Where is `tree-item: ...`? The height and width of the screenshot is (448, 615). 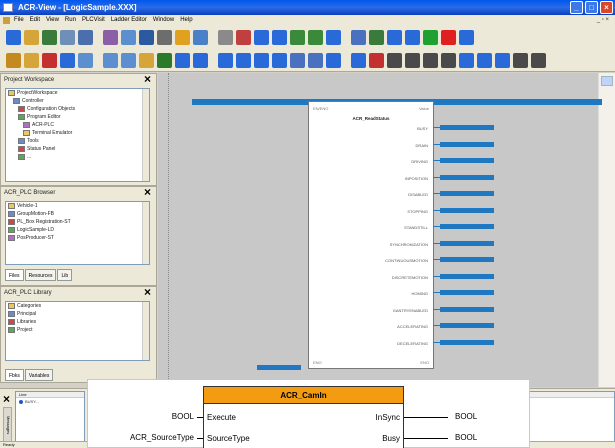 tree-item: ... is located at coordinates (77, 157).